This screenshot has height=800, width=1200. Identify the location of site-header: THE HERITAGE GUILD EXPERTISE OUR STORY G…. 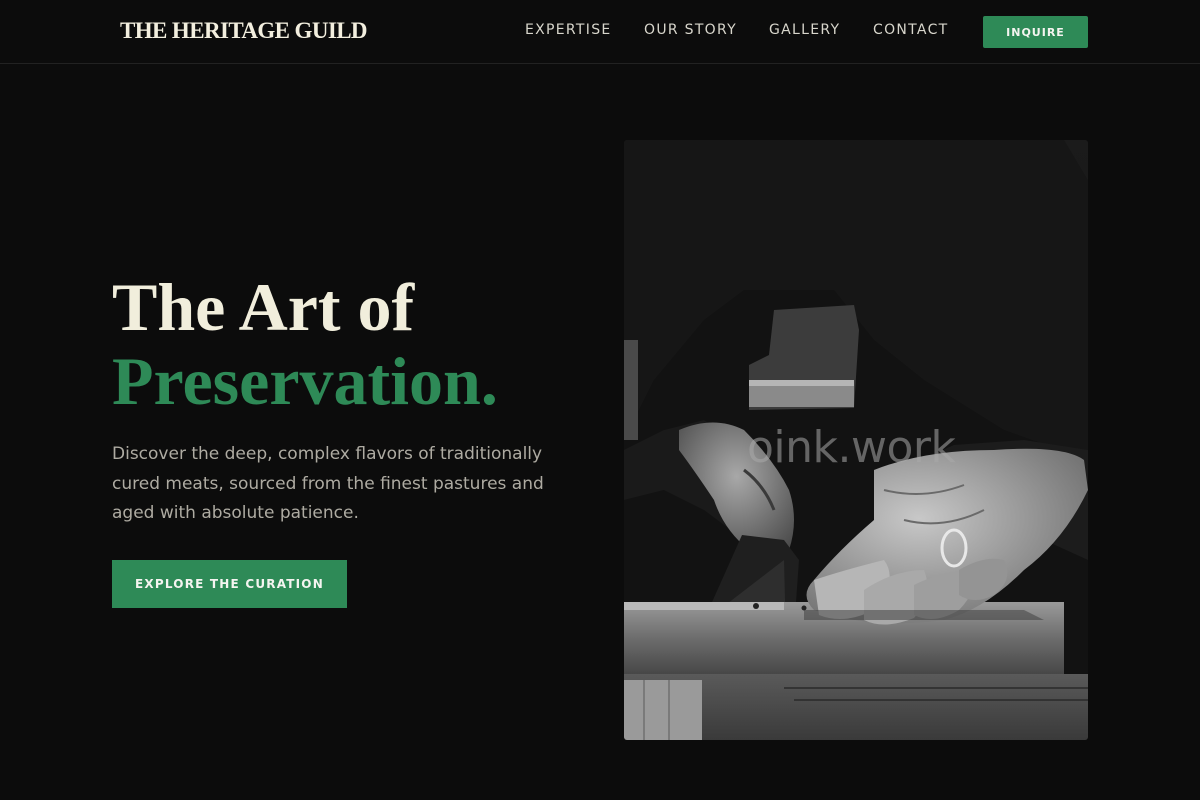
(600, 32).